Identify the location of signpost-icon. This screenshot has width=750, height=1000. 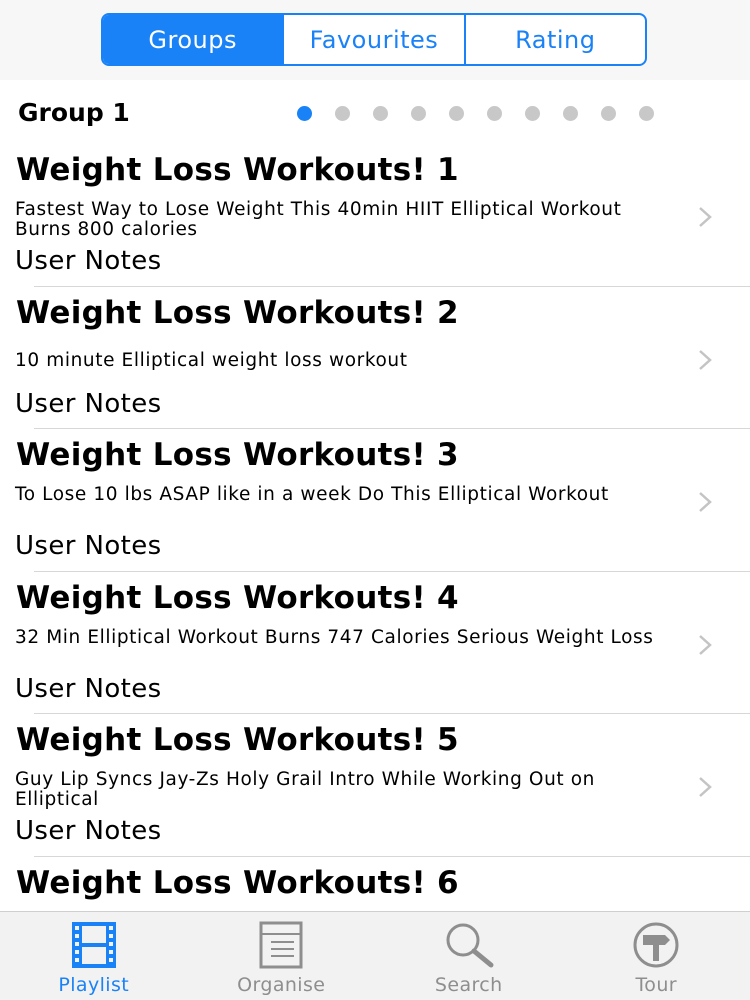
(656, 945).